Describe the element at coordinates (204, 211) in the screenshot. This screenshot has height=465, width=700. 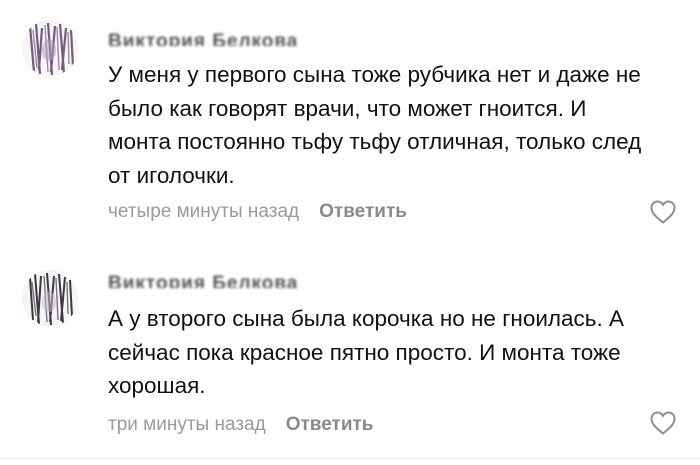
I see `comment-time: четыре минуты назад` at that location.